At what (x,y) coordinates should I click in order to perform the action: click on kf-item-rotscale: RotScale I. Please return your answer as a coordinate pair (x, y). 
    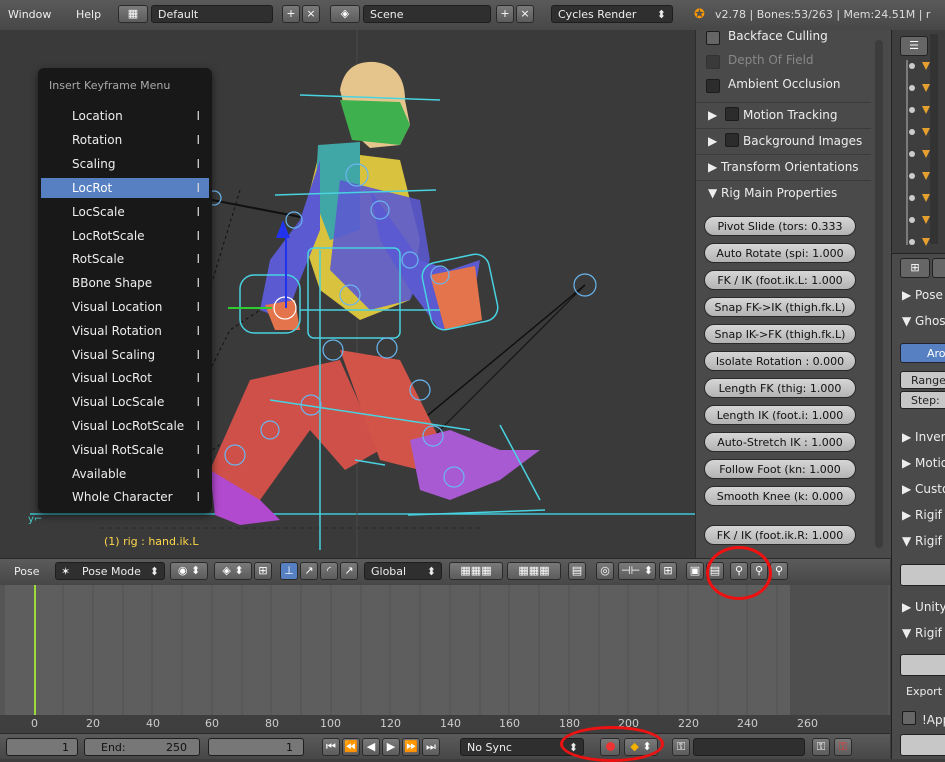
    Looking at the image, I should click on (125, 259).